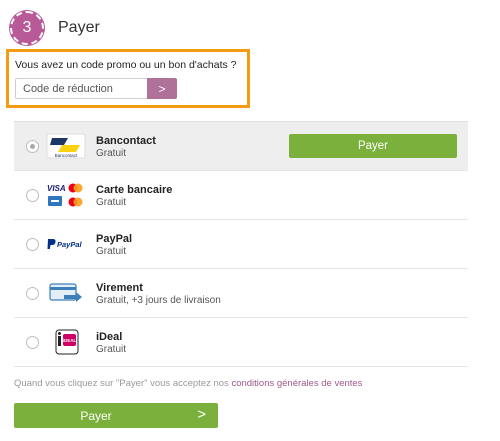 Image resolution: width=500 pixels, height=441 pixels. What do you see at coordinates (116, 415) in the screenshot?
I see `pay-button: Payer >` at bounding box center [116, 415].